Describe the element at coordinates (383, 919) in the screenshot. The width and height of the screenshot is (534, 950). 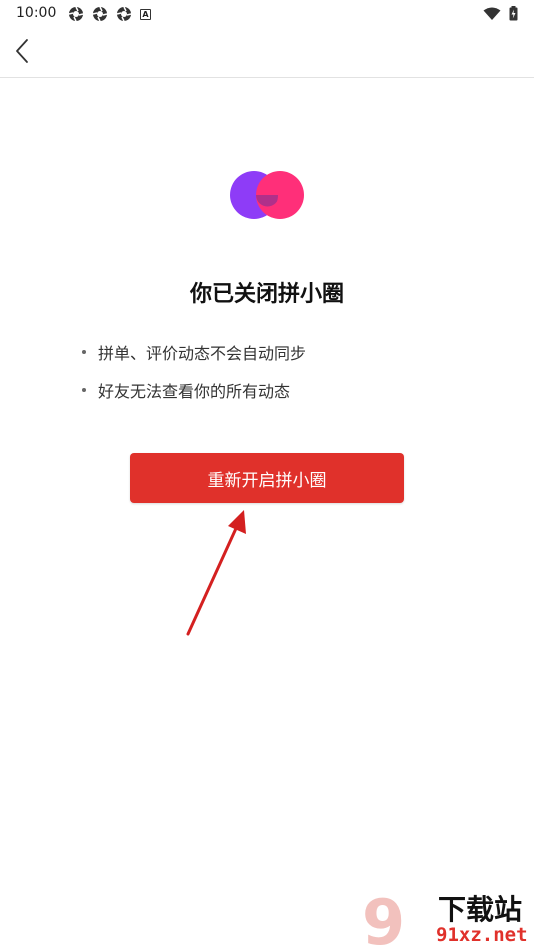
I see `watermark-mark: 9` at that location.